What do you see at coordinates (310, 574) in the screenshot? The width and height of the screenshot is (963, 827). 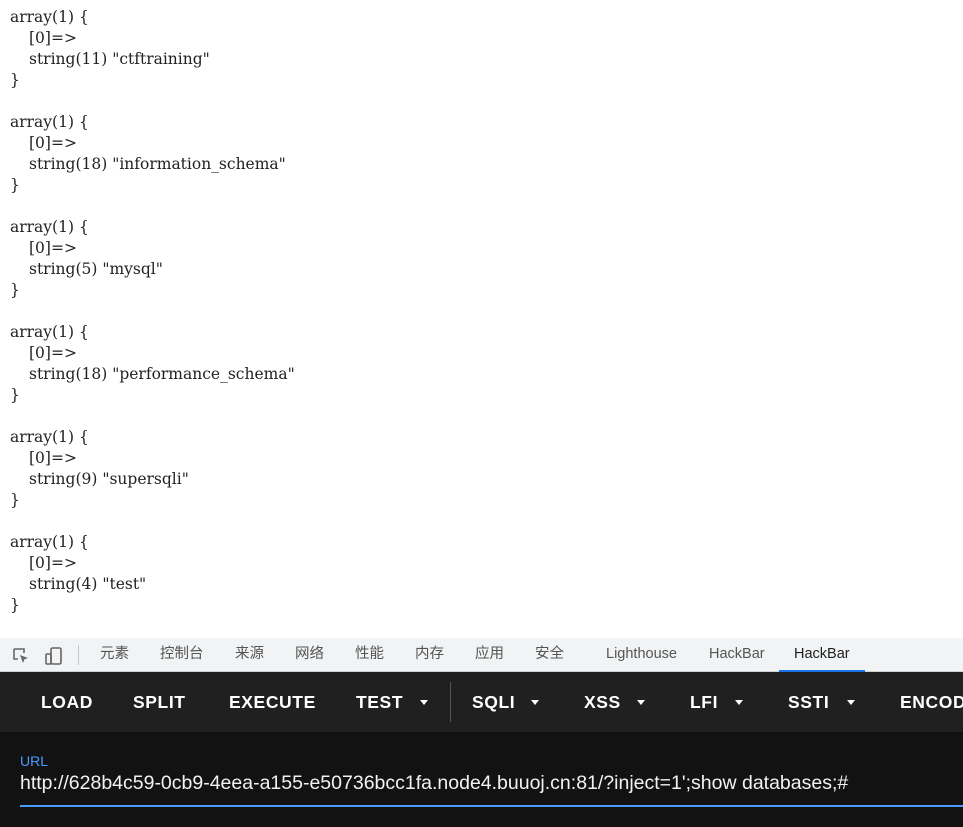 I see `array-dump-6: array(1) { [0]=> string(4) "test" }` at bounding box center [310, 574].